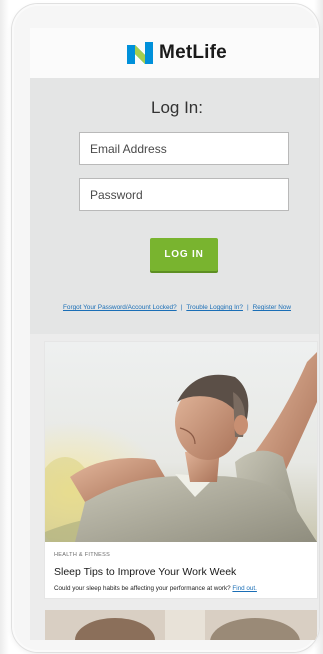 This screenshot has width=323, height=654. What do you see at coordinates (120, 307) in the screenshot?
I see `forgot-password-link: Forgot Your Password/Account Locked?` at bounding box center [120, 307].